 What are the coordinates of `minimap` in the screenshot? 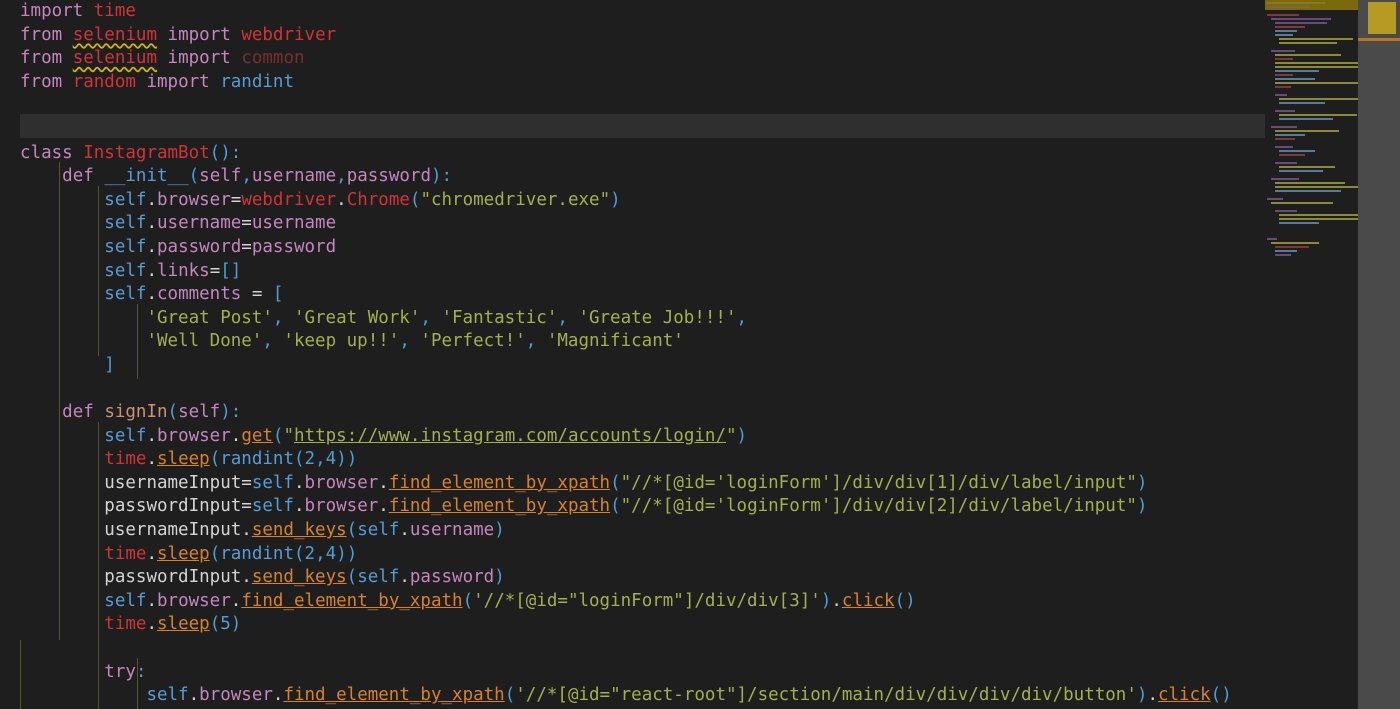 It's located at (1311, 354).